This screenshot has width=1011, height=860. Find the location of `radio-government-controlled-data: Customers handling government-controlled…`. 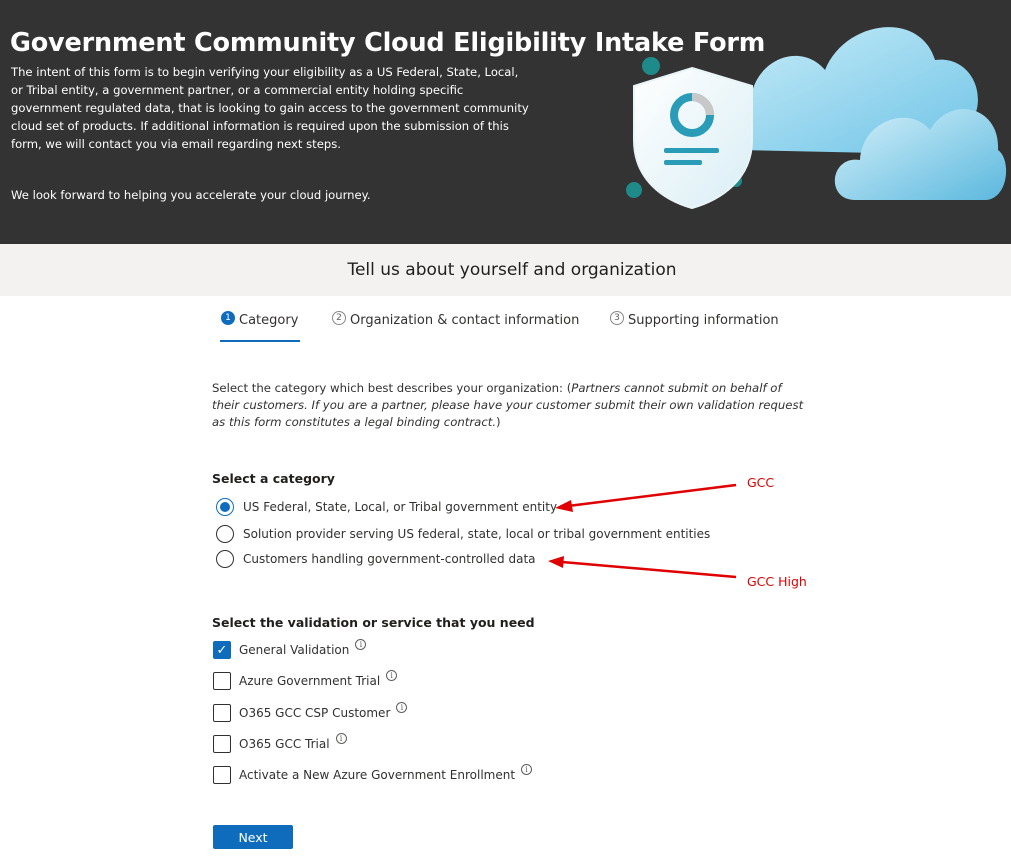

radio-government-controlled-data: Customers handling government-controlled… is located at coordinates (376, 559).